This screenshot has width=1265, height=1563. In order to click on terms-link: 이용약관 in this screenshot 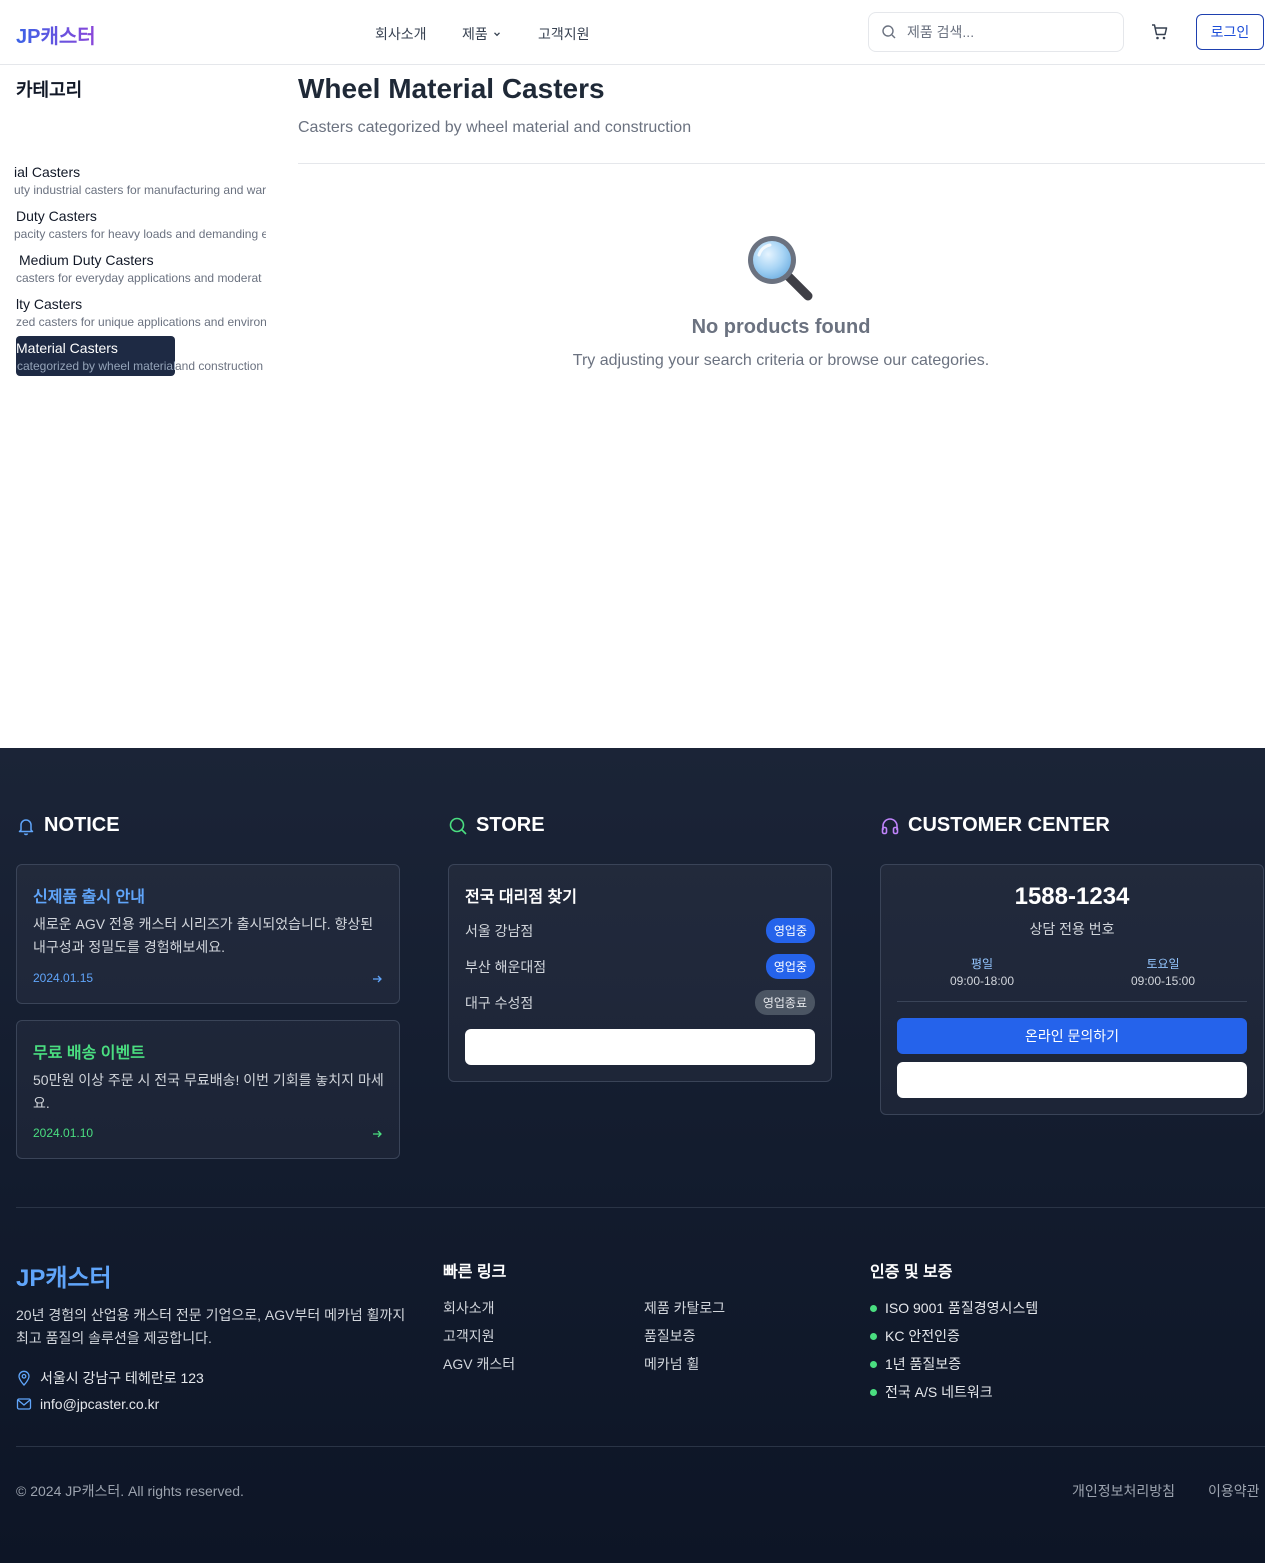, I will do `click(1234, 1491)`.